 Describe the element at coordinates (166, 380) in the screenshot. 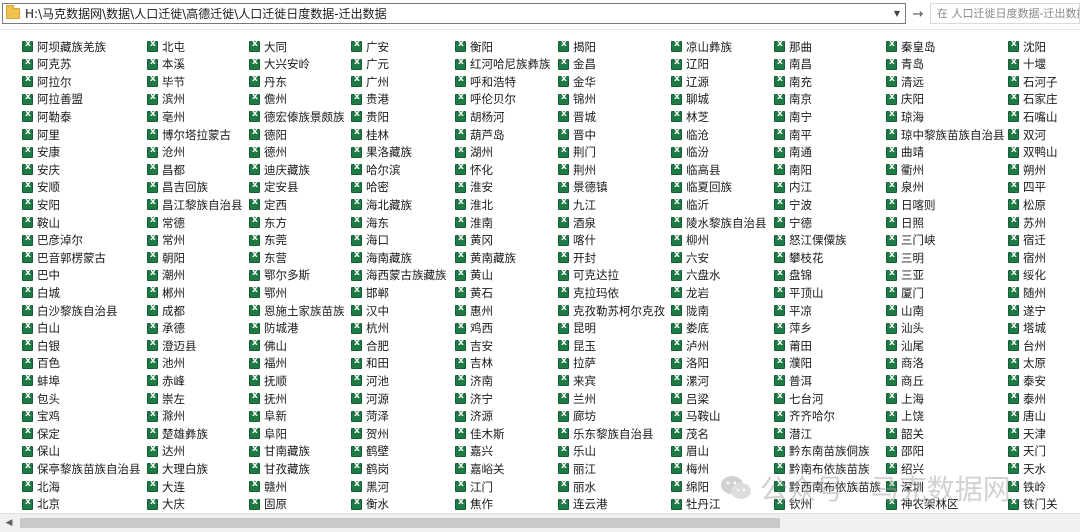

I see `file-item: 赤峰` at that location.